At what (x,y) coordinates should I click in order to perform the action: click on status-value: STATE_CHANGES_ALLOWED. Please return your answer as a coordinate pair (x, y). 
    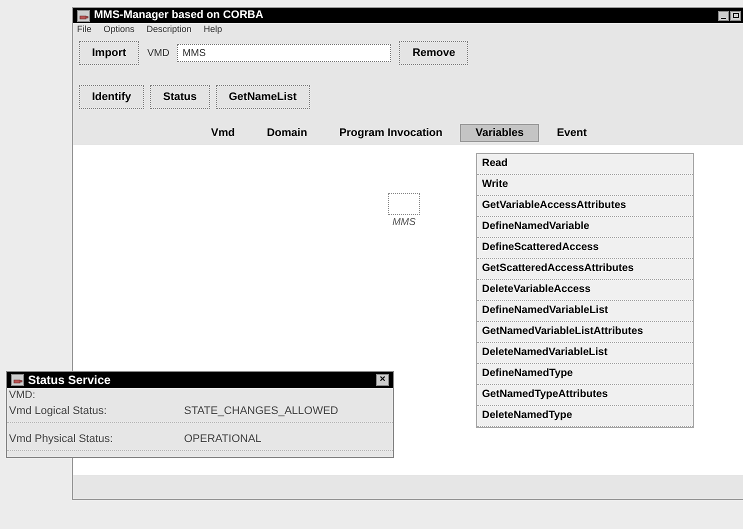
    Looking at the image, I should click on (261, 412).